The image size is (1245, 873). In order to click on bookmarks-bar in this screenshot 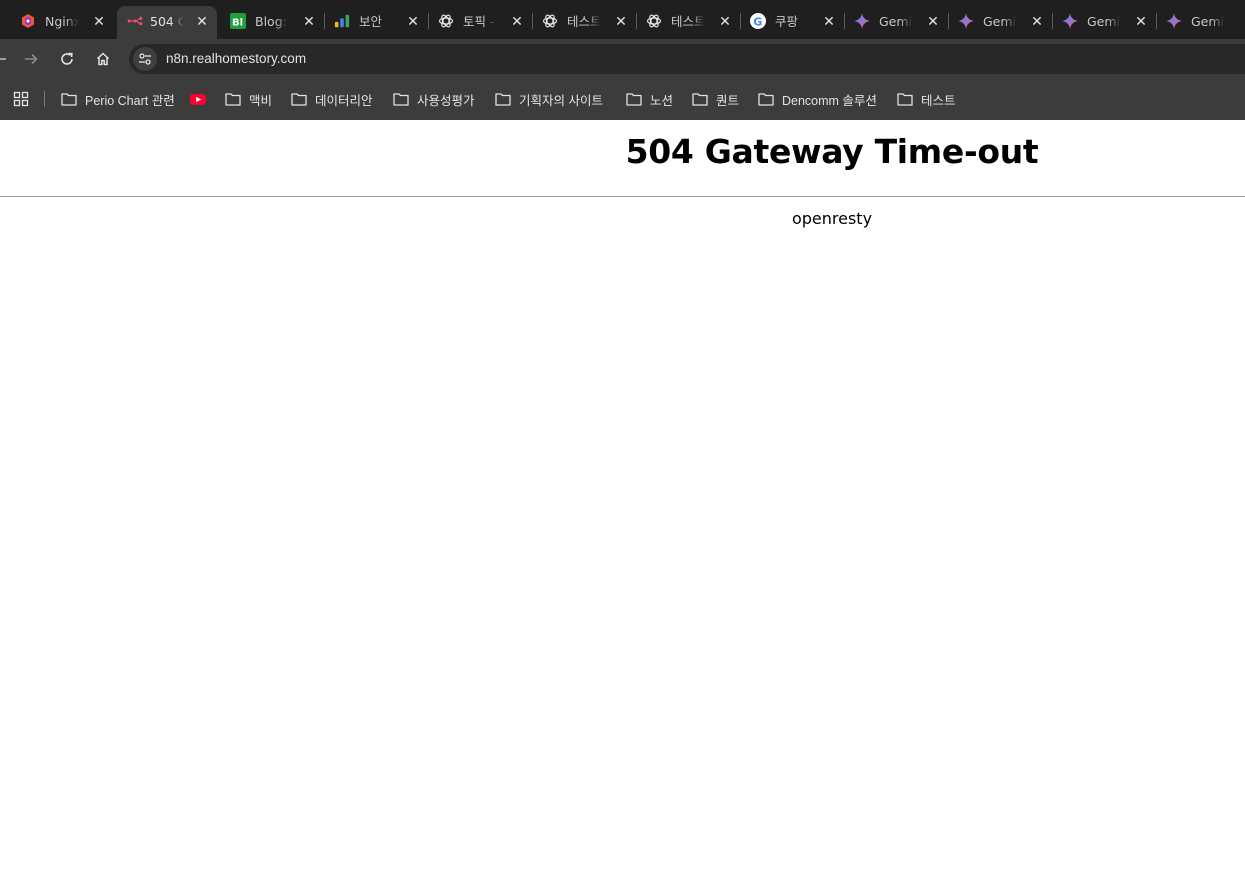, I will do `click(622, 99)`.